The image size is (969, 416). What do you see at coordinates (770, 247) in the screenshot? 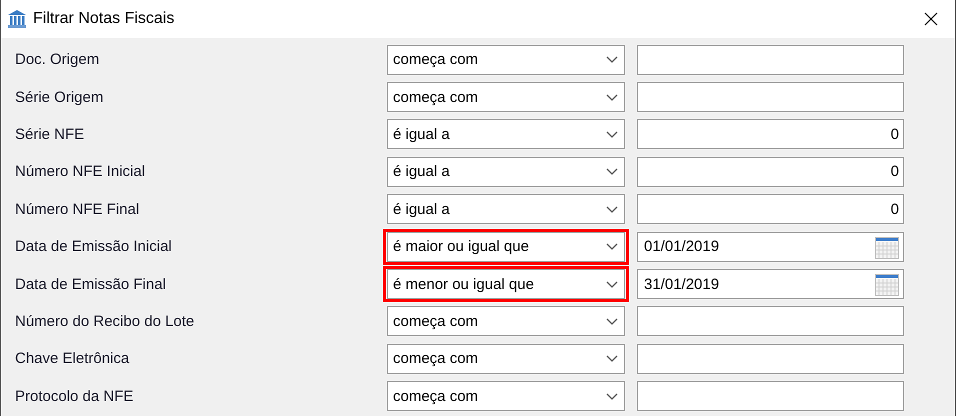
I see `date-field: 01/01/2019` at bounding box center [770, 247].